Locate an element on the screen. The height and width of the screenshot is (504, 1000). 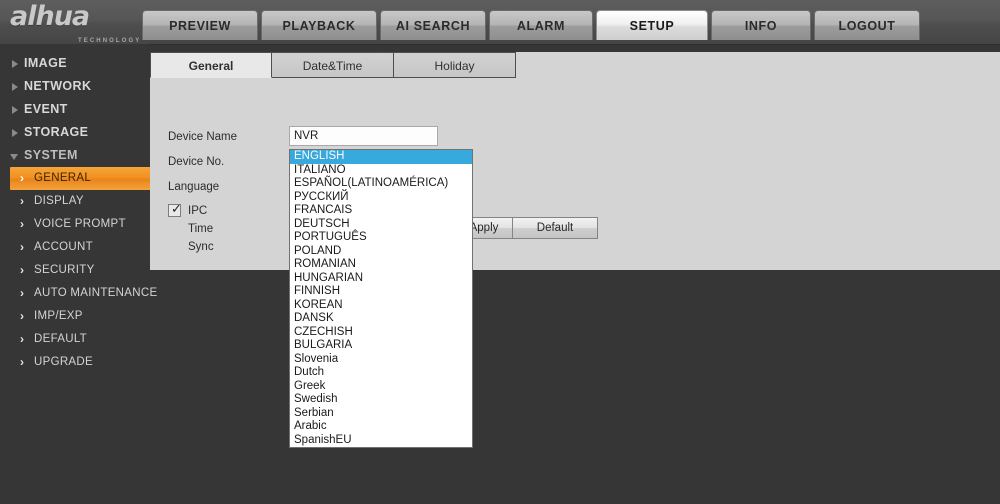
language-option: Dutch is located at coordinates (381, 373).